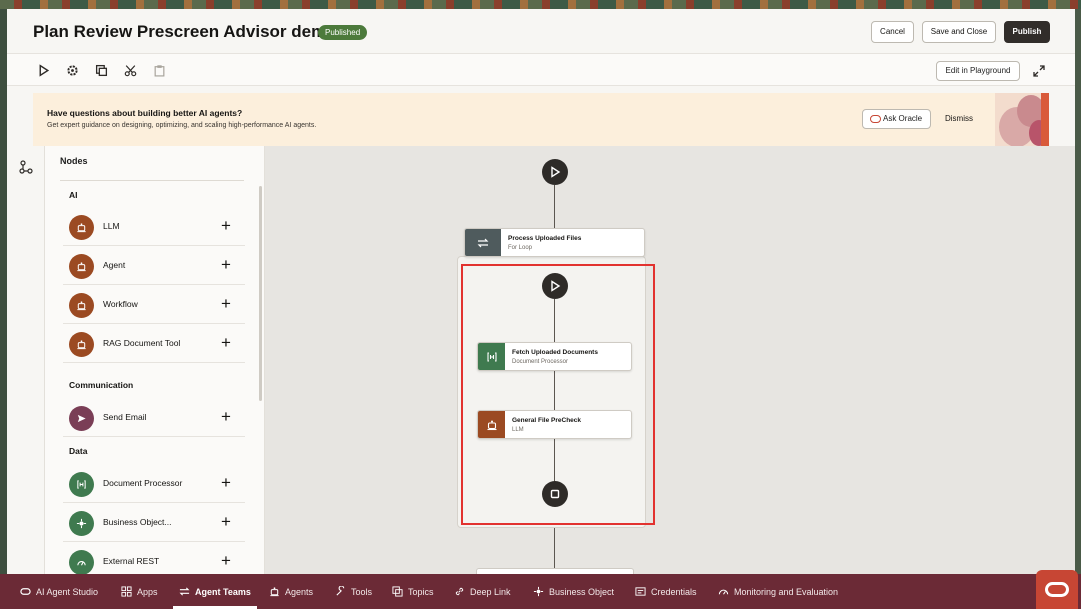  Describe the element at coordinates (518, 430) in the screenshot. I see `precheck-node-subtitle: LLM` at that location.